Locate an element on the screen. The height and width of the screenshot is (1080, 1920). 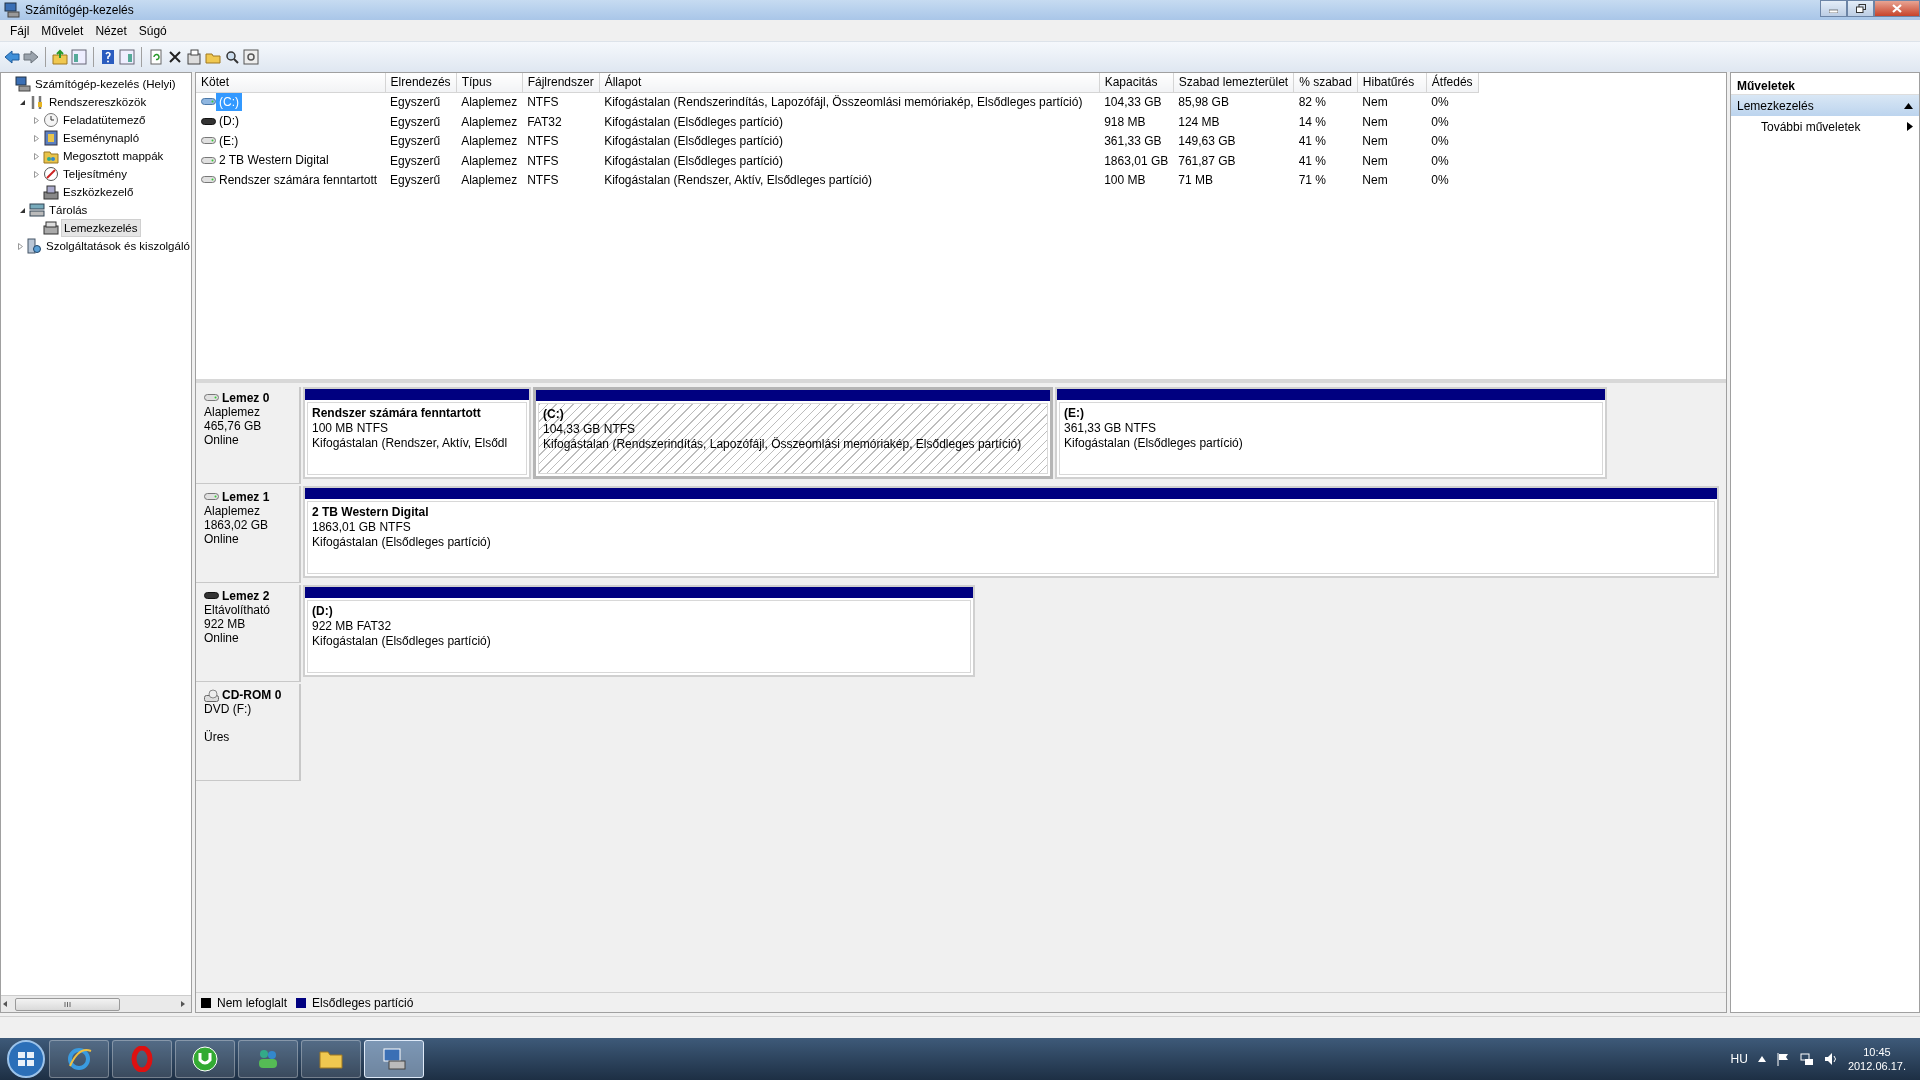
partition-name: (D:) is located at coordinates (322, 611).